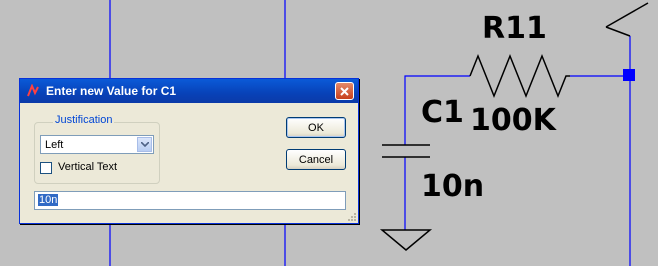 This screenshot has width=658, height=266. What do you see at coordinates (442, 113) in the screenshot?
I see `capacitor-ref-label: C1` at bounding box center [442, 113].